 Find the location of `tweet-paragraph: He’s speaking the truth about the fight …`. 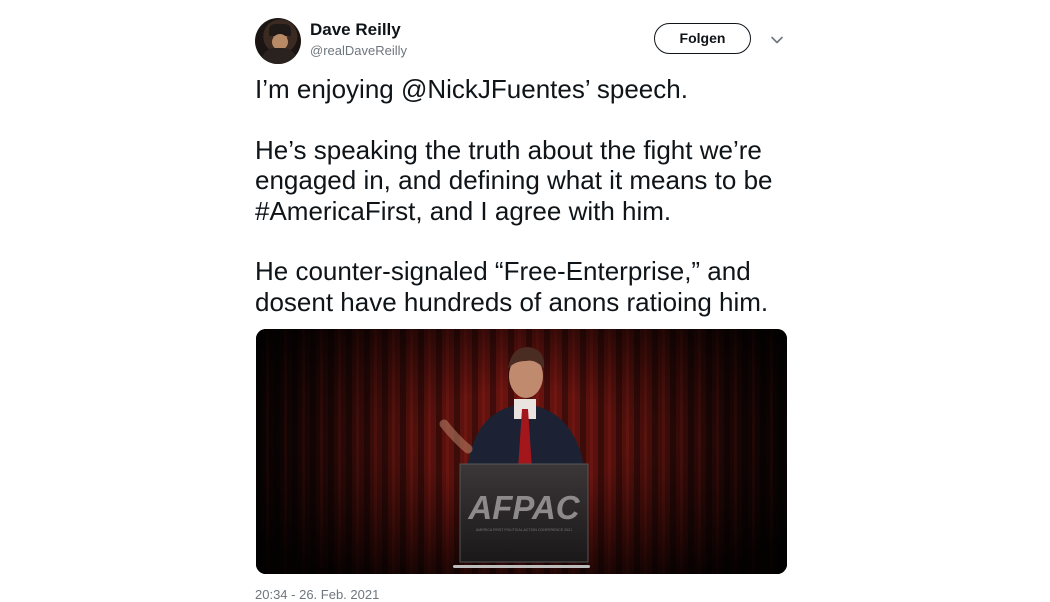

tweet-paragraph: He’s speaking the truth about the fight … is located at coordinates (514, 180).